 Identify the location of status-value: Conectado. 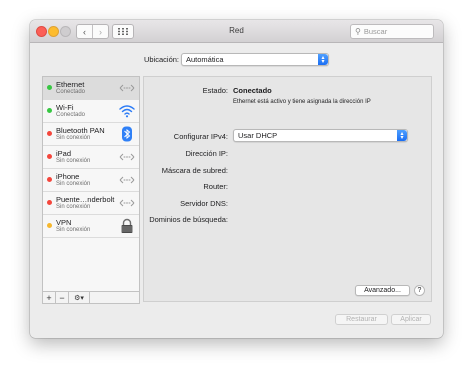
(252, 90).